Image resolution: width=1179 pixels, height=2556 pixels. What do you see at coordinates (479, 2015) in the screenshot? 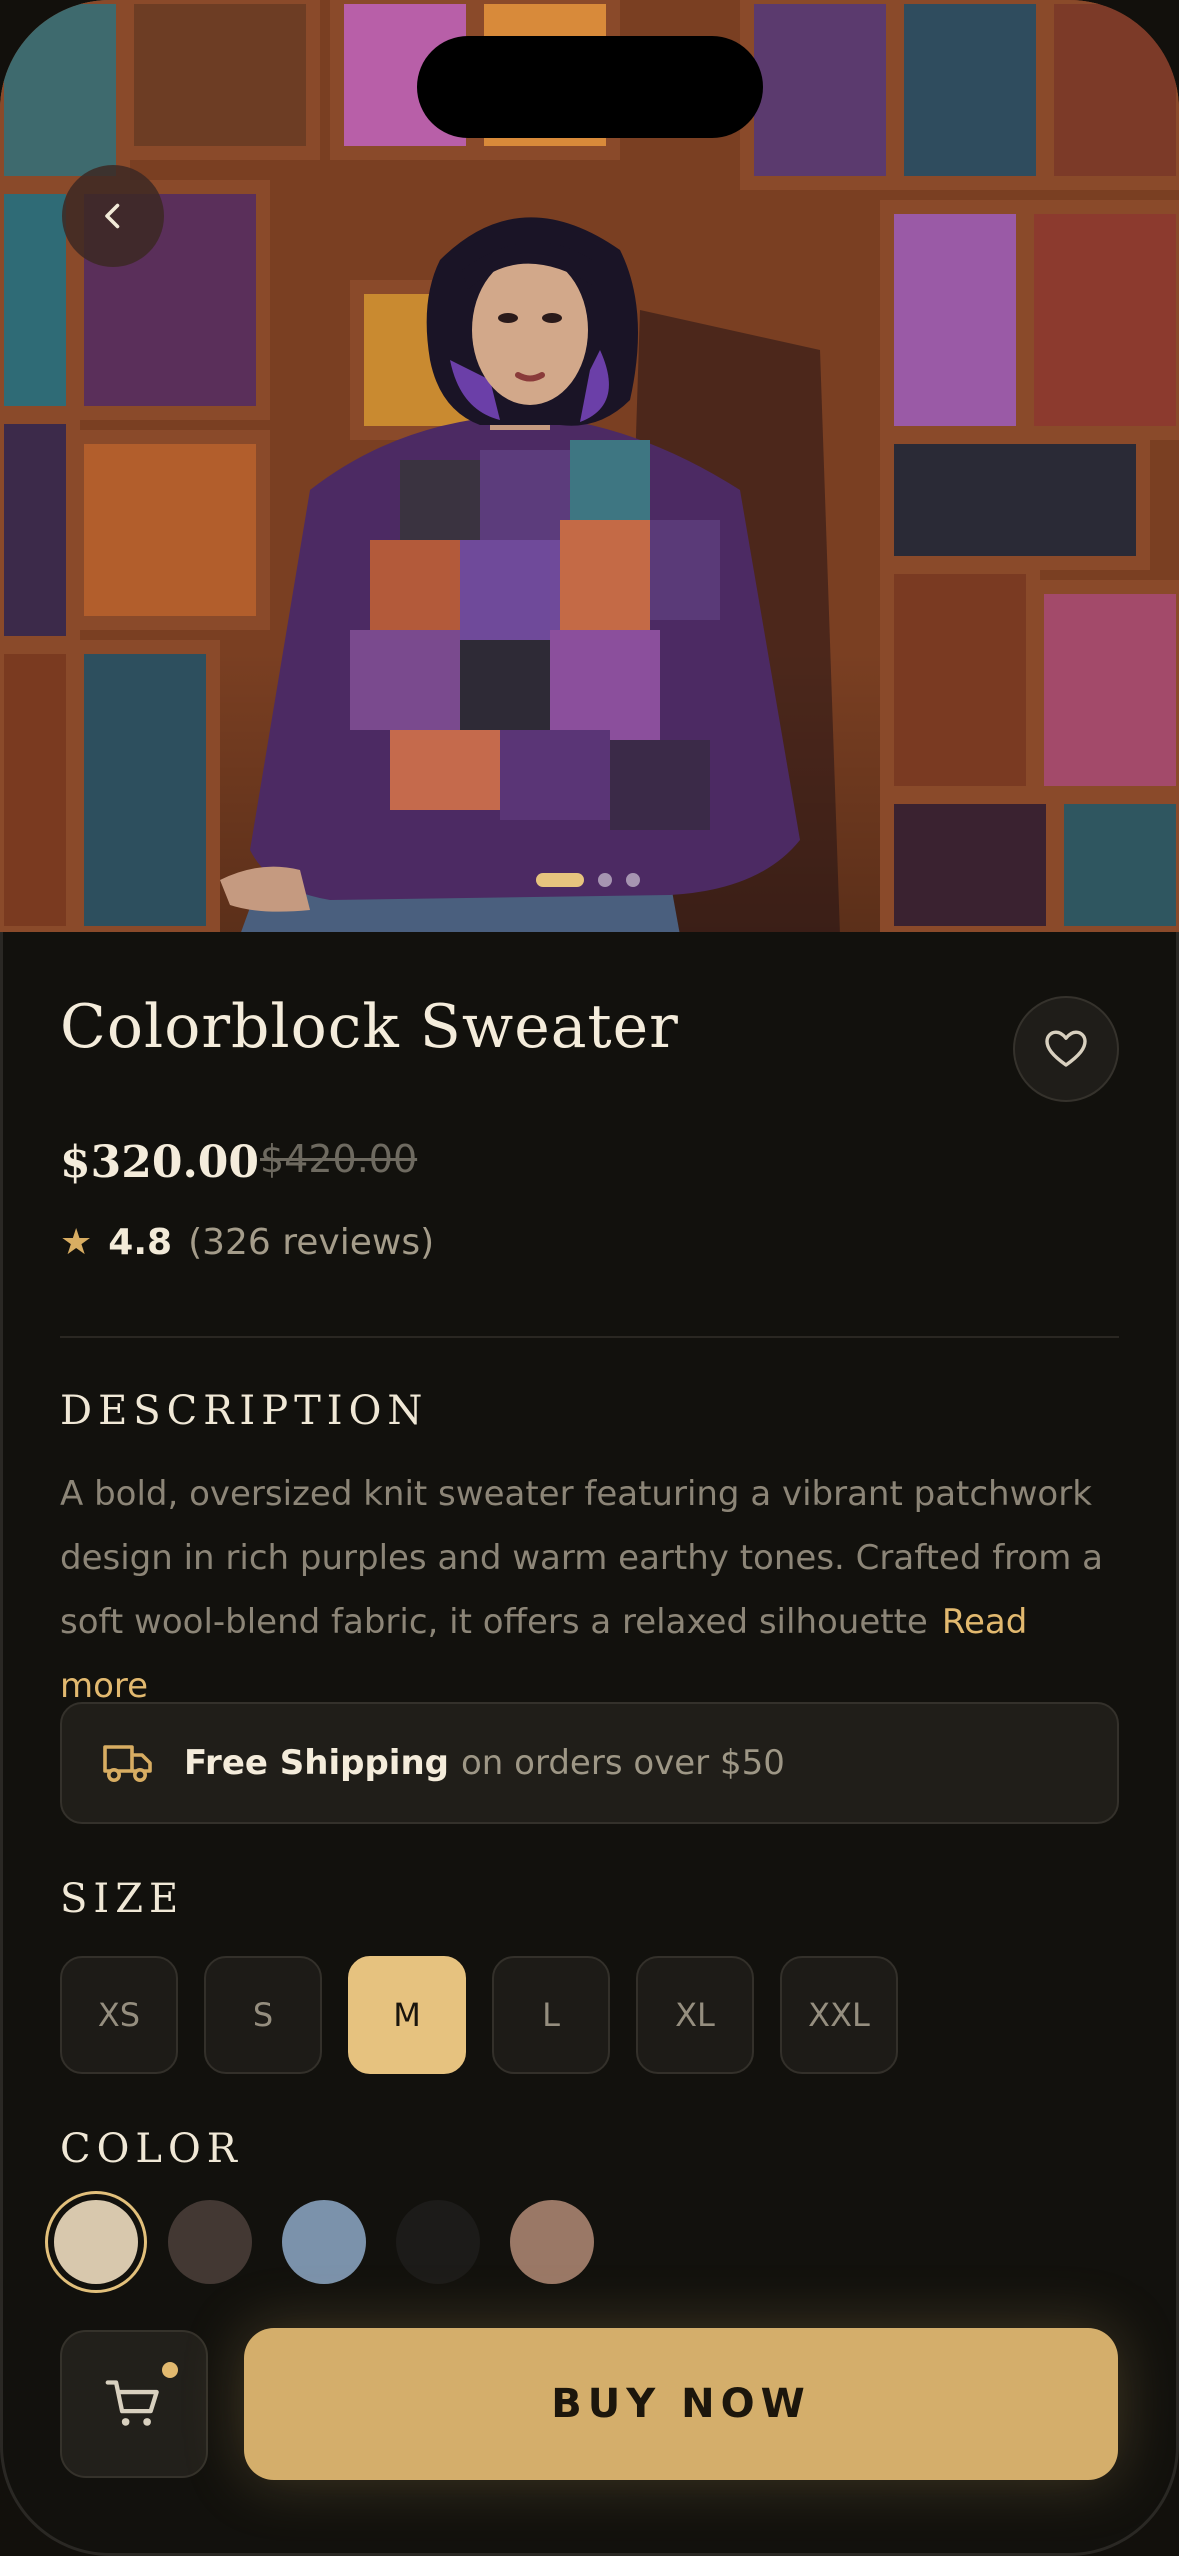
I see `size-selector: XS S M L XL XXL` at bounding box center [479, 2015].